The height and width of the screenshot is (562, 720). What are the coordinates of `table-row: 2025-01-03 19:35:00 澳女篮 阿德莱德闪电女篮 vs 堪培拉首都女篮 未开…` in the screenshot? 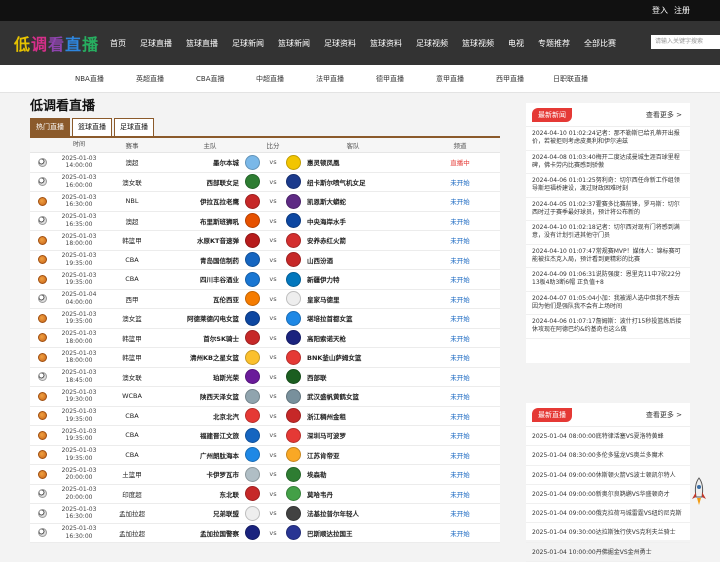 It's located at (265, 319).